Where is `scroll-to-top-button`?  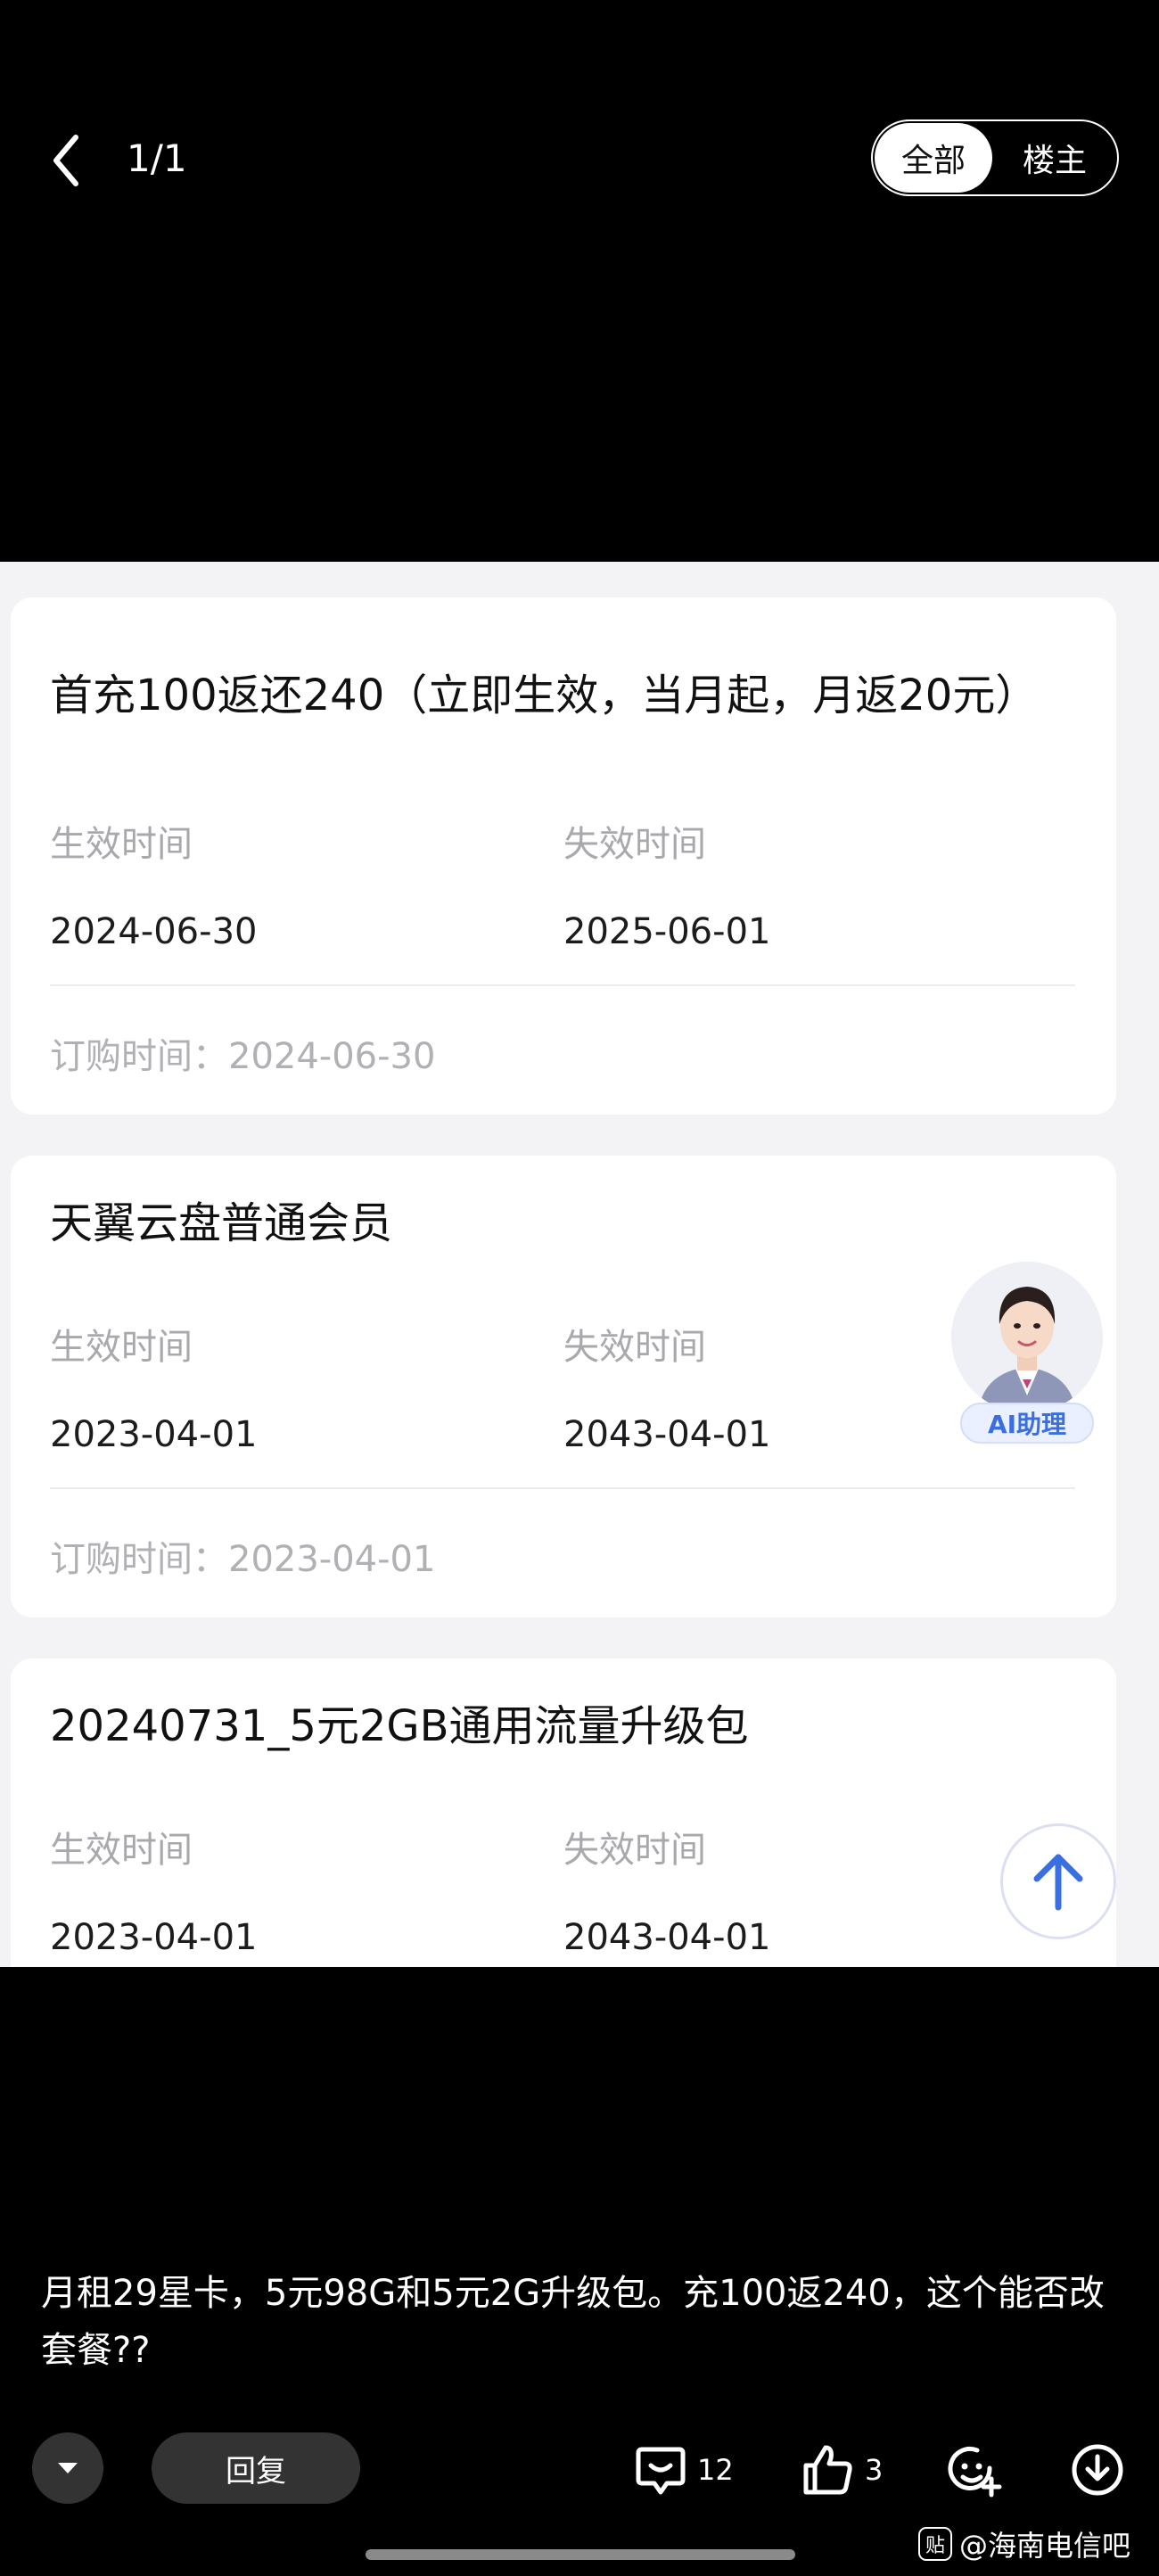
scroll-to-top-button is located at coordinates (1058, 1881).